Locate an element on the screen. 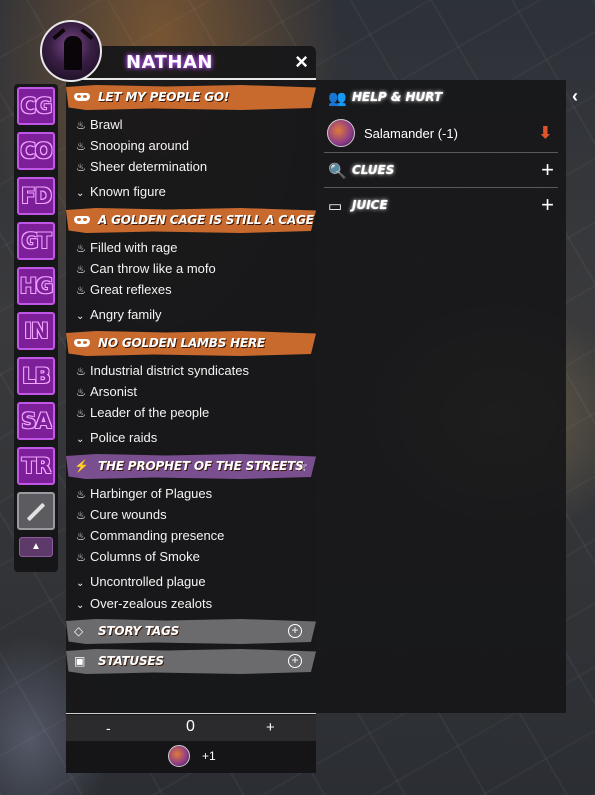 The width and height of the screenshot is (595, 795). weakness-tag: ⌄ Angry family is located at coordinates (191, 313).